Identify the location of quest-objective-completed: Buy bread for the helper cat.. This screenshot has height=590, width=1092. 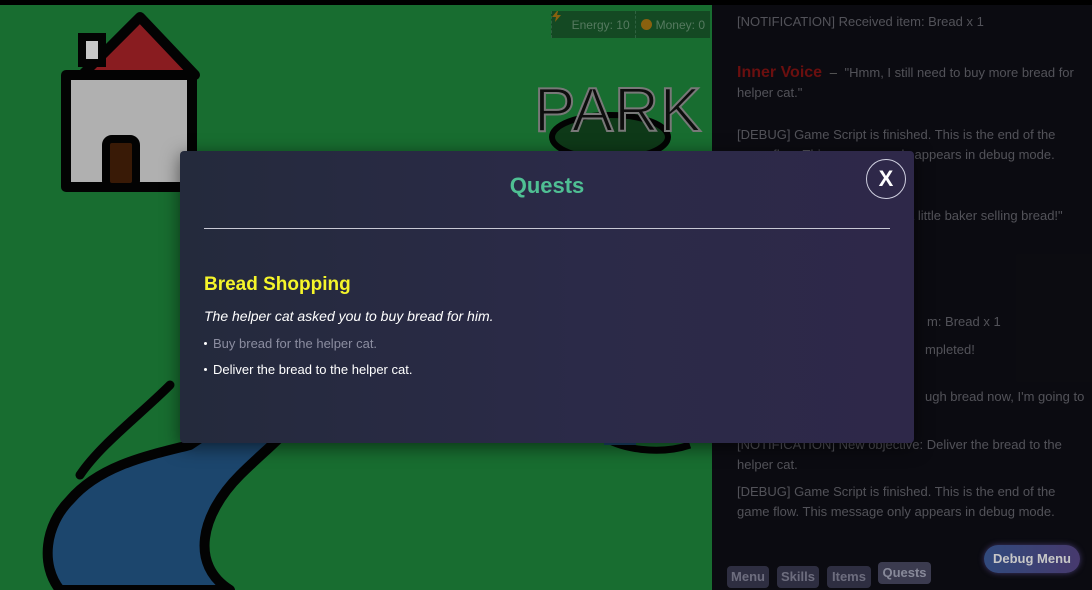
(290, 343).